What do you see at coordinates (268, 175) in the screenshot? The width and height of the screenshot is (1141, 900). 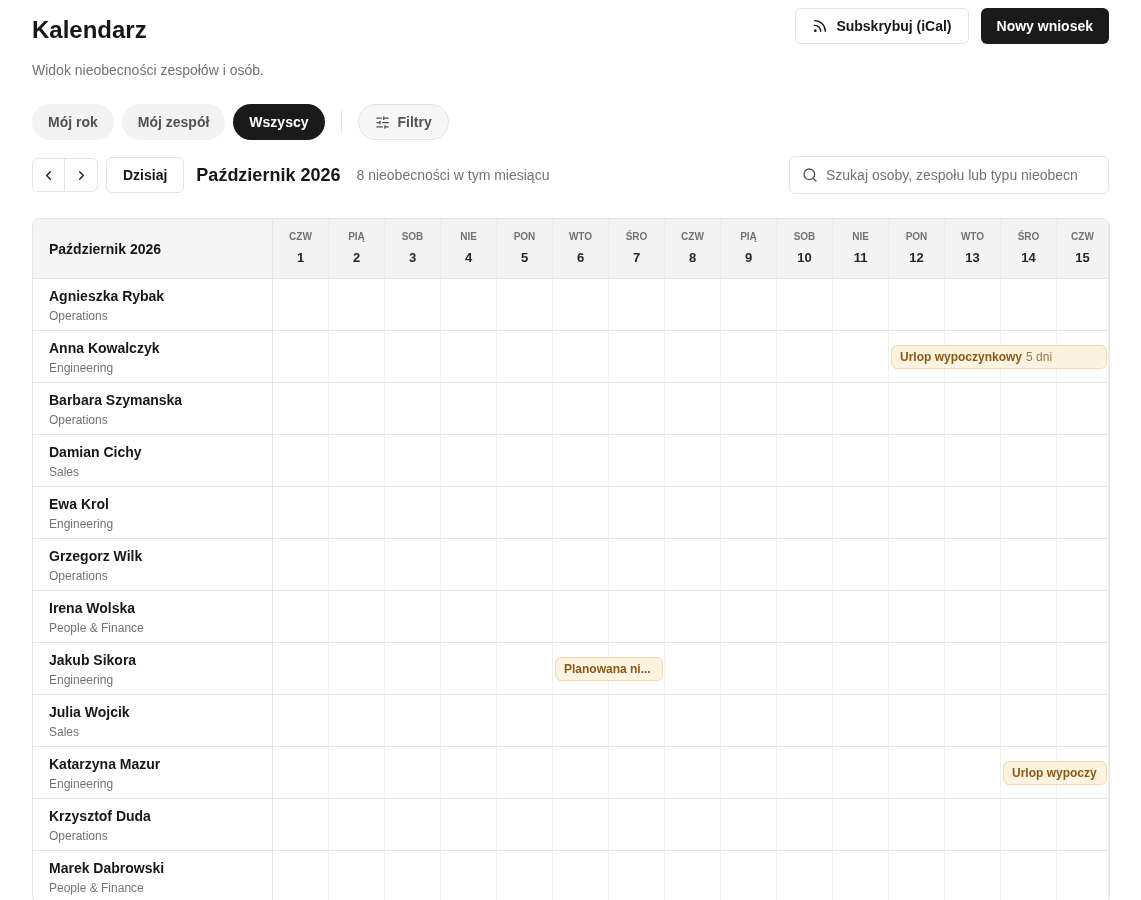 I see `month-title: Październik 2026` at bounding box center [268, 175].